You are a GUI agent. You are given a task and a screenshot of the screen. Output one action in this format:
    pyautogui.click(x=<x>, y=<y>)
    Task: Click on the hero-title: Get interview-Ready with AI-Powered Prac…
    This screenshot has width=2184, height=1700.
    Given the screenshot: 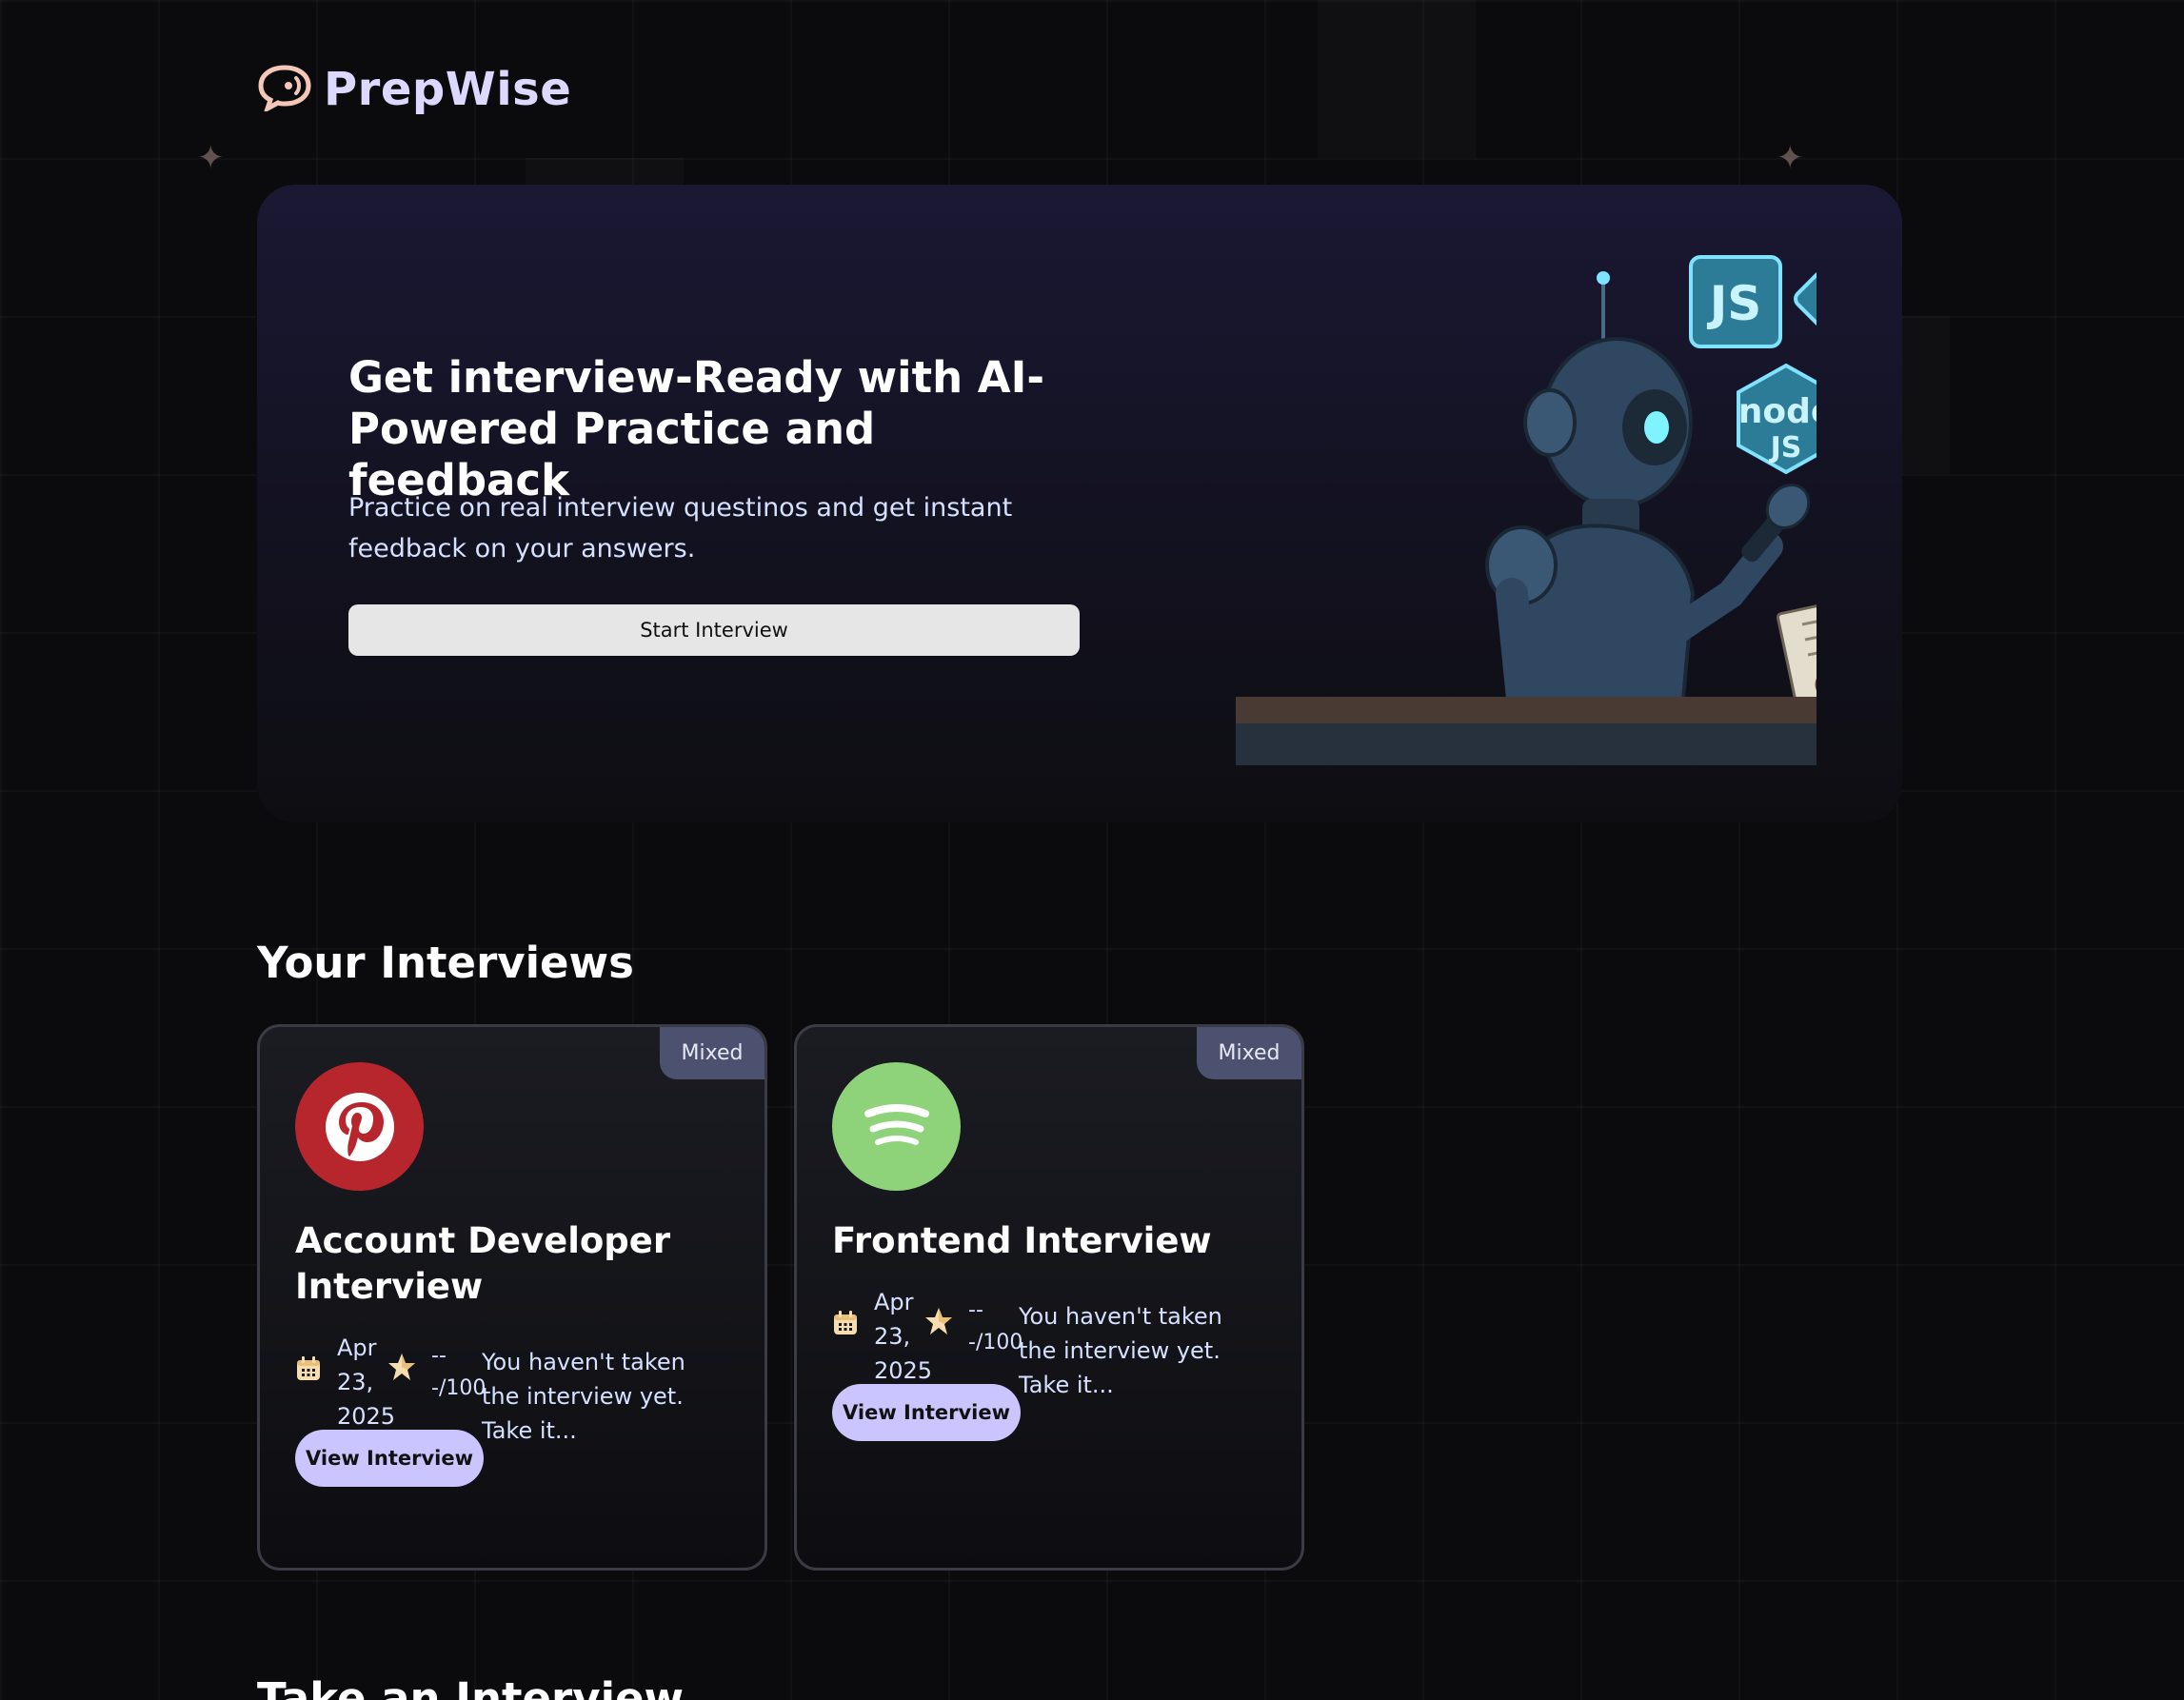 What is the action you would take?
    pyautogui.click(x=696, y=428)
    